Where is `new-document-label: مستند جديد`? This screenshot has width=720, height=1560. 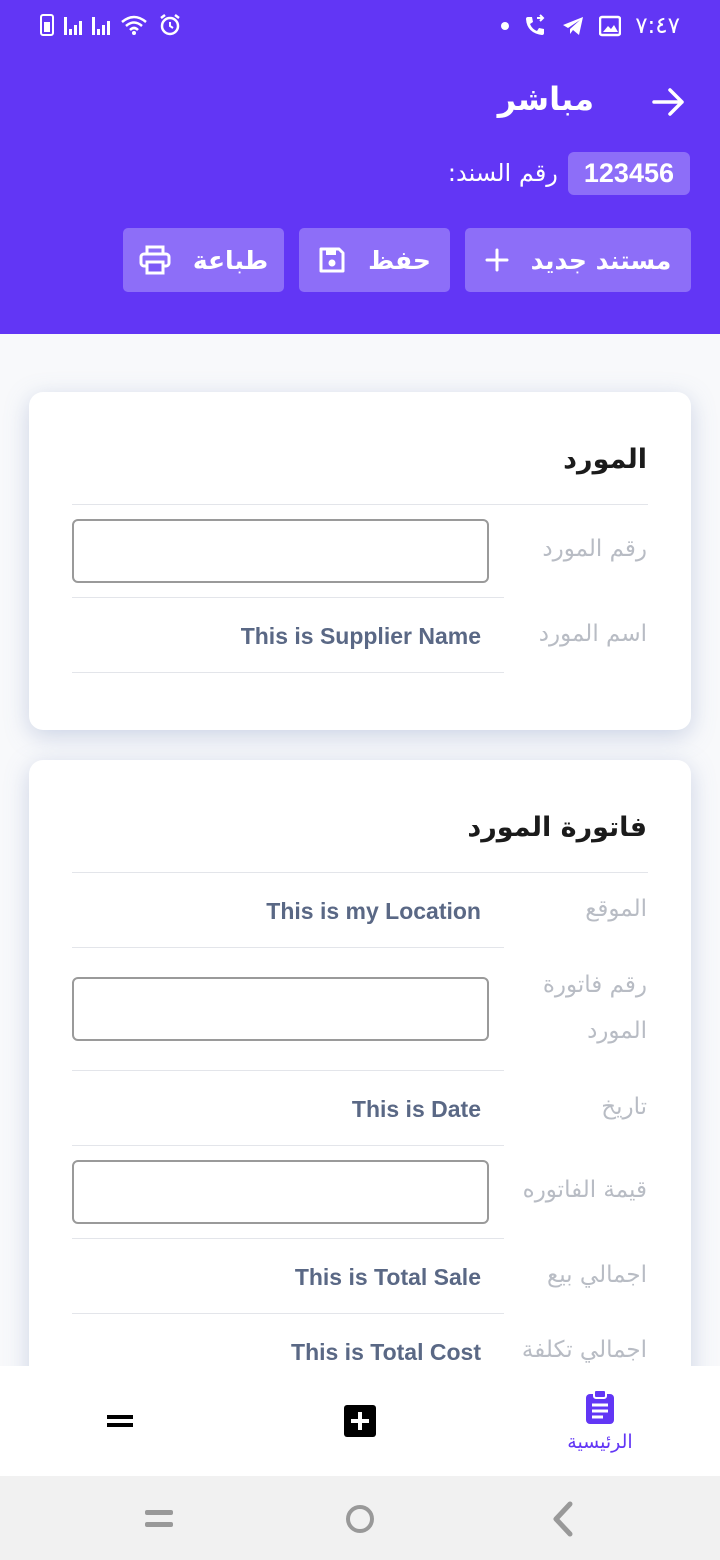
new-document-label: مستند جديد is located at coordinates (601, 260).